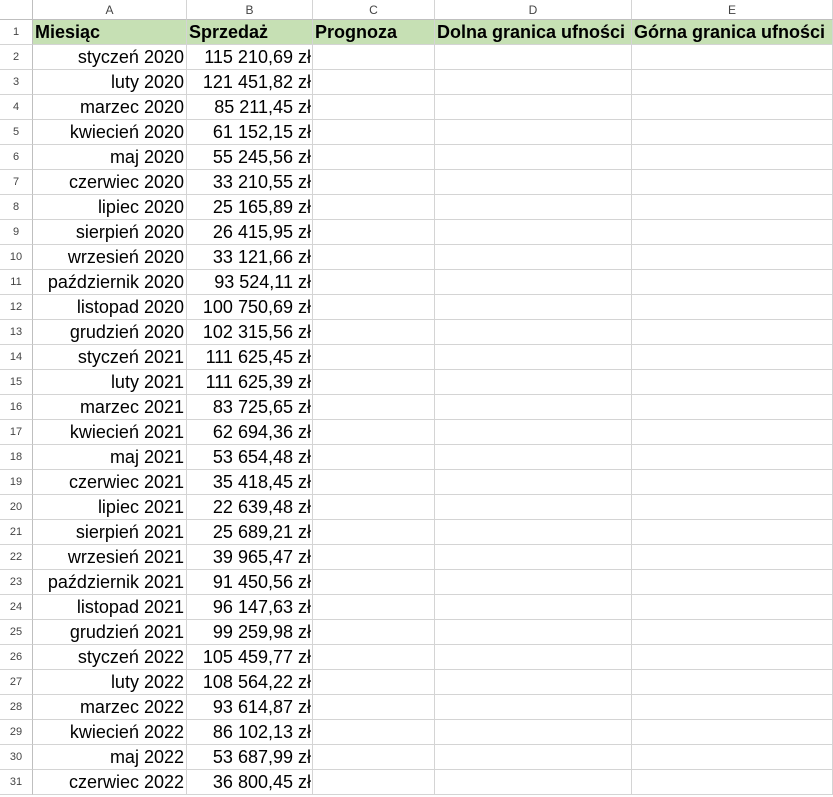 The height and width of the screenshot is (797, 833). I want to click on month-cell: kwiecień 2020, so click(110, 132).